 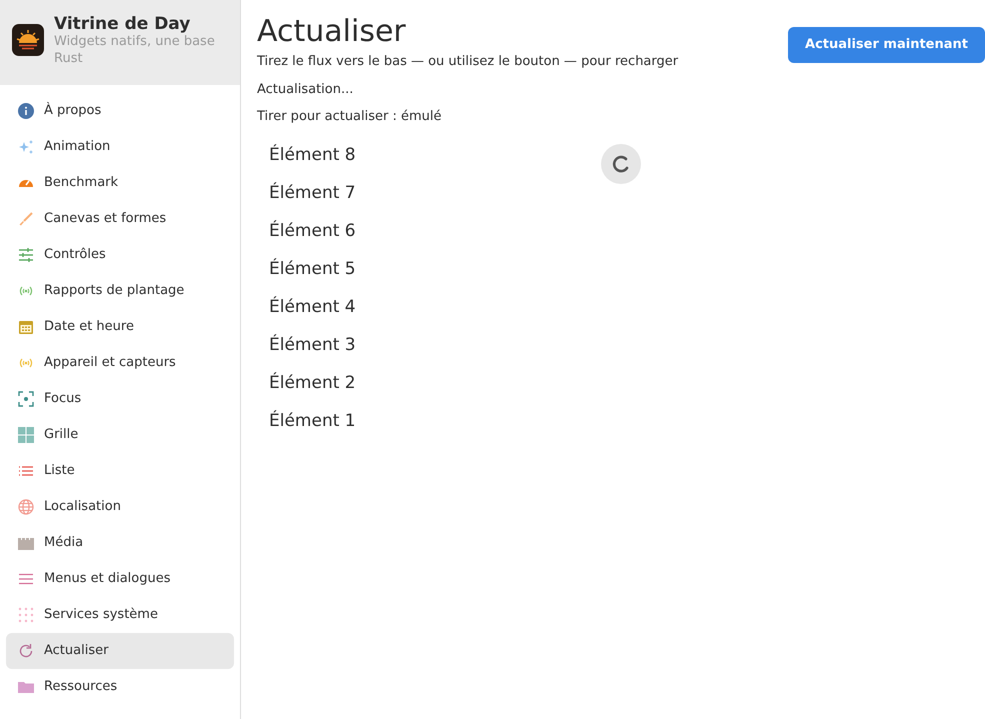 I want to click on mode-text: Tirer pour actualiser : émulé, so click(x=350, y=117).